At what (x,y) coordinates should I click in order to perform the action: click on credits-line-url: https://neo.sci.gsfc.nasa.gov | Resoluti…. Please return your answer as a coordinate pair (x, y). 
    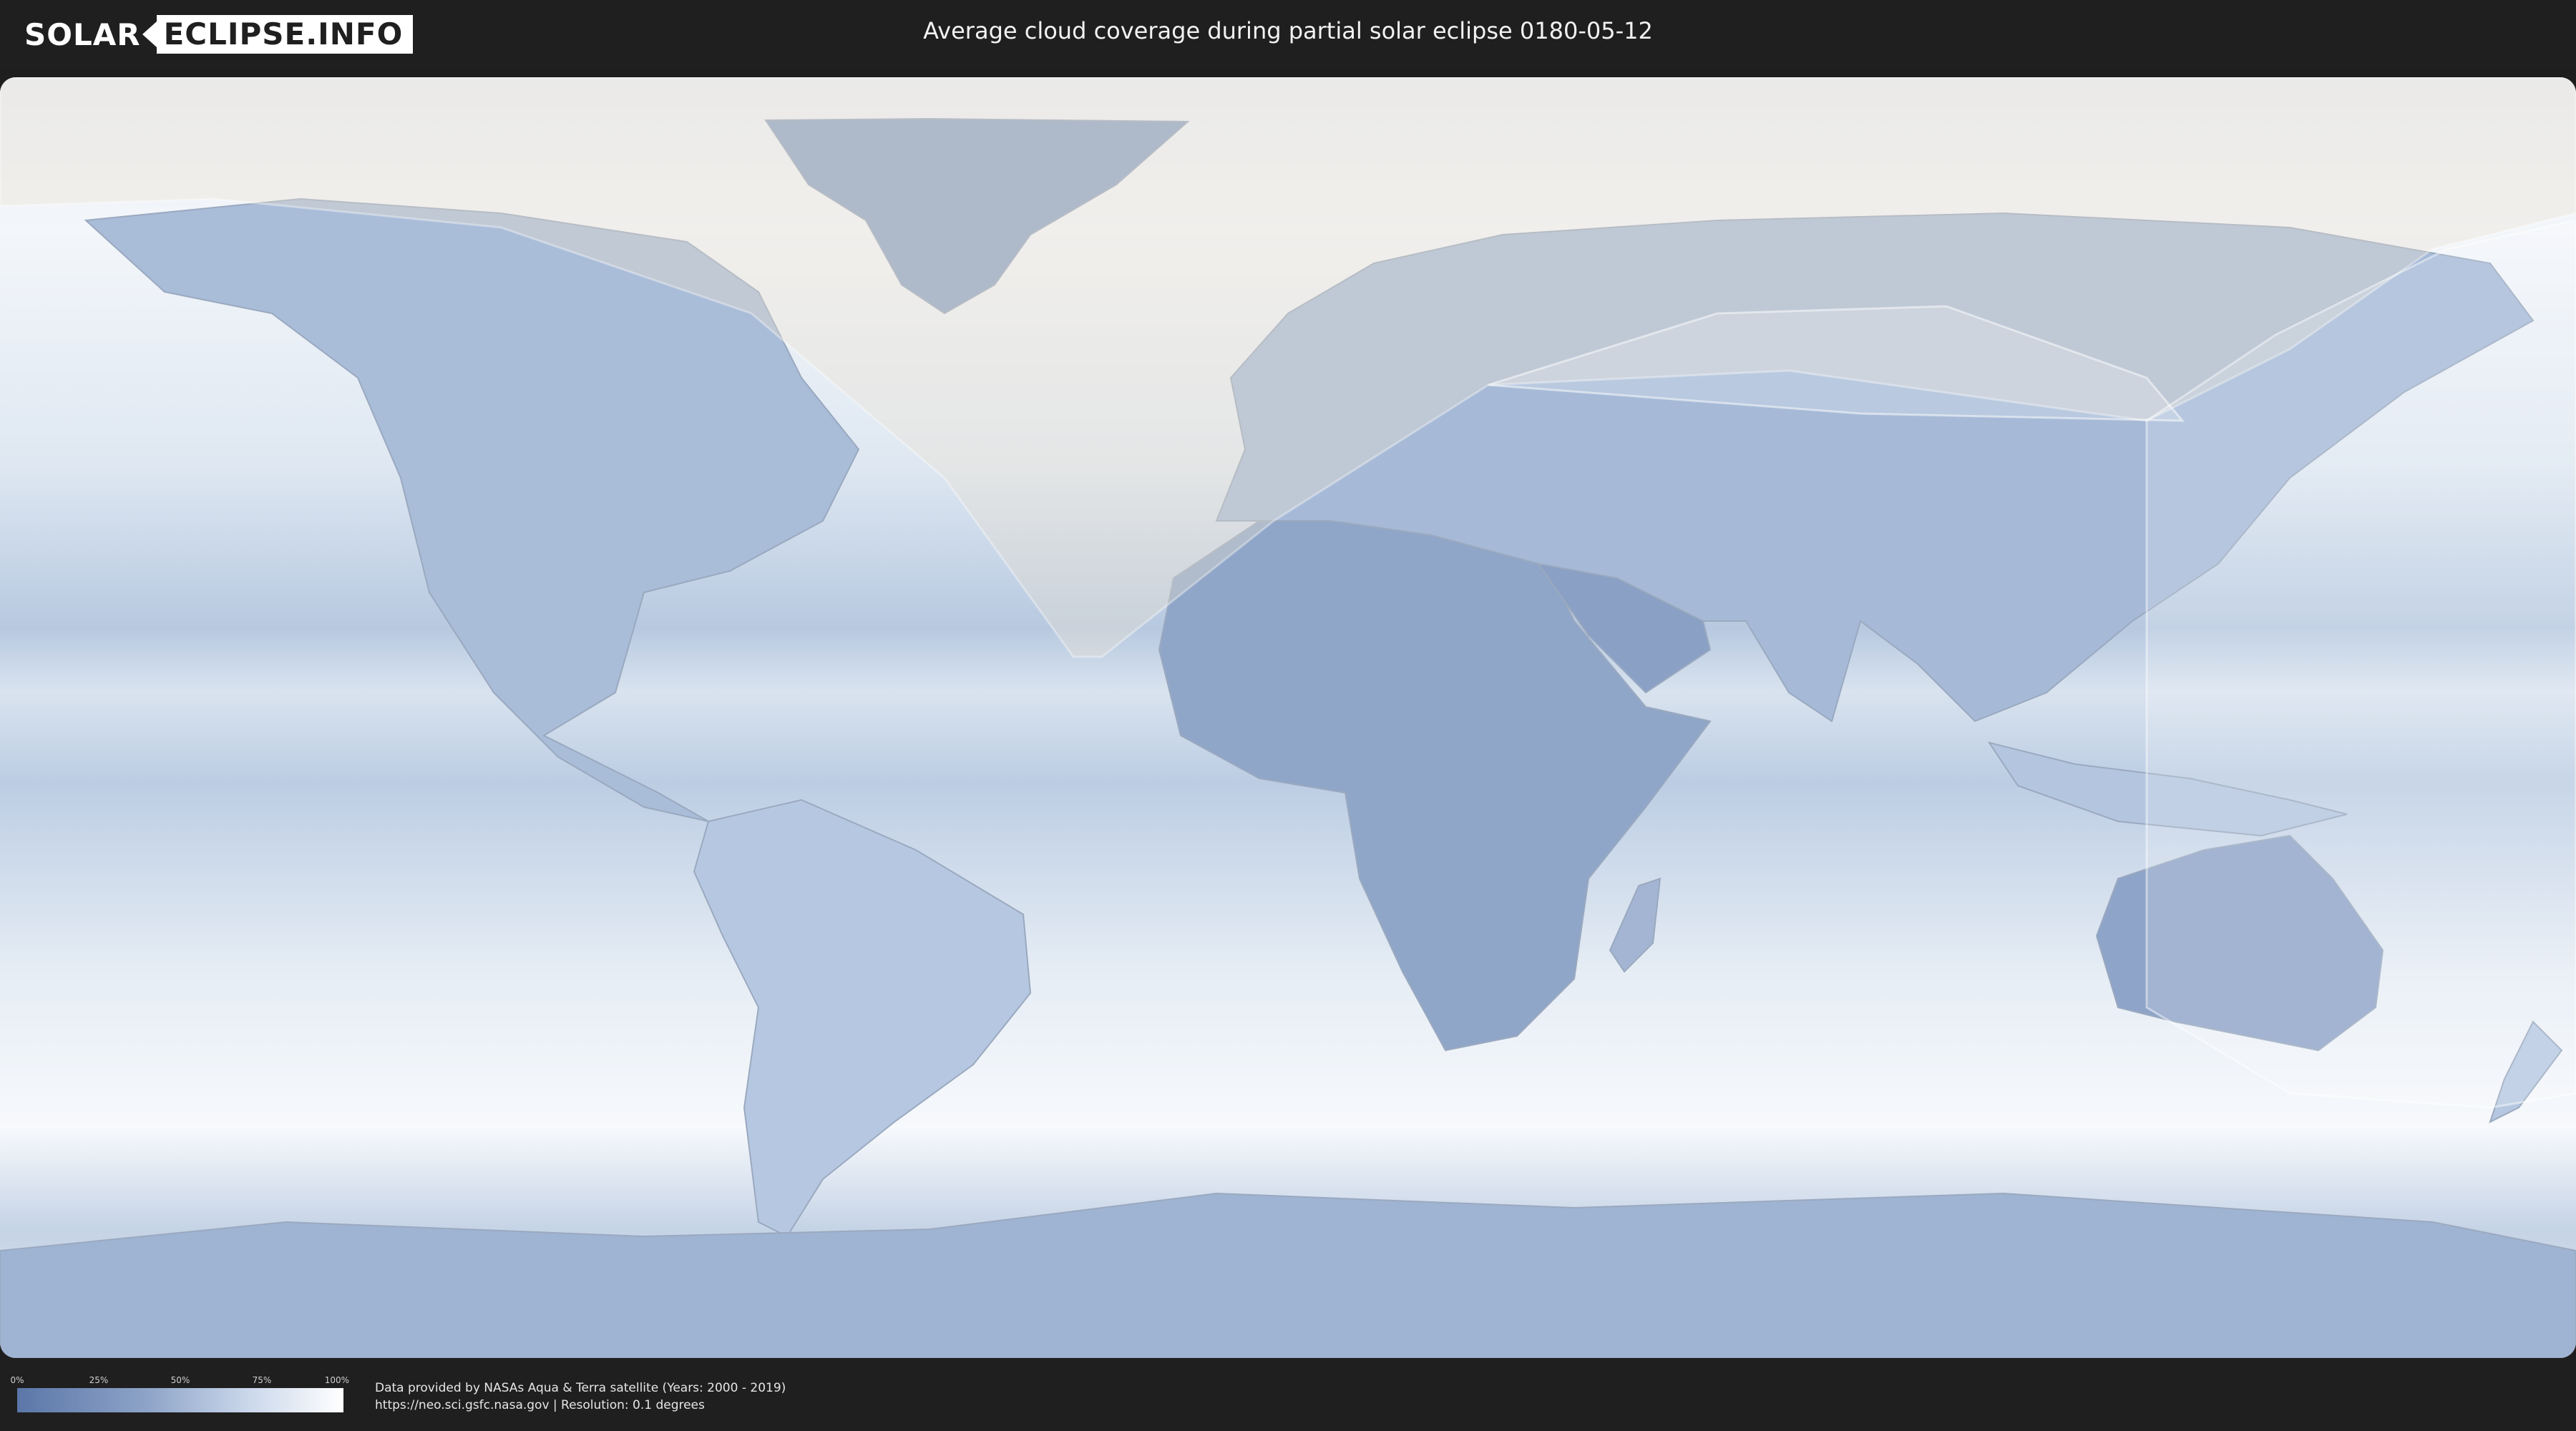
    Looking at the image, I should click on (540, 1405).